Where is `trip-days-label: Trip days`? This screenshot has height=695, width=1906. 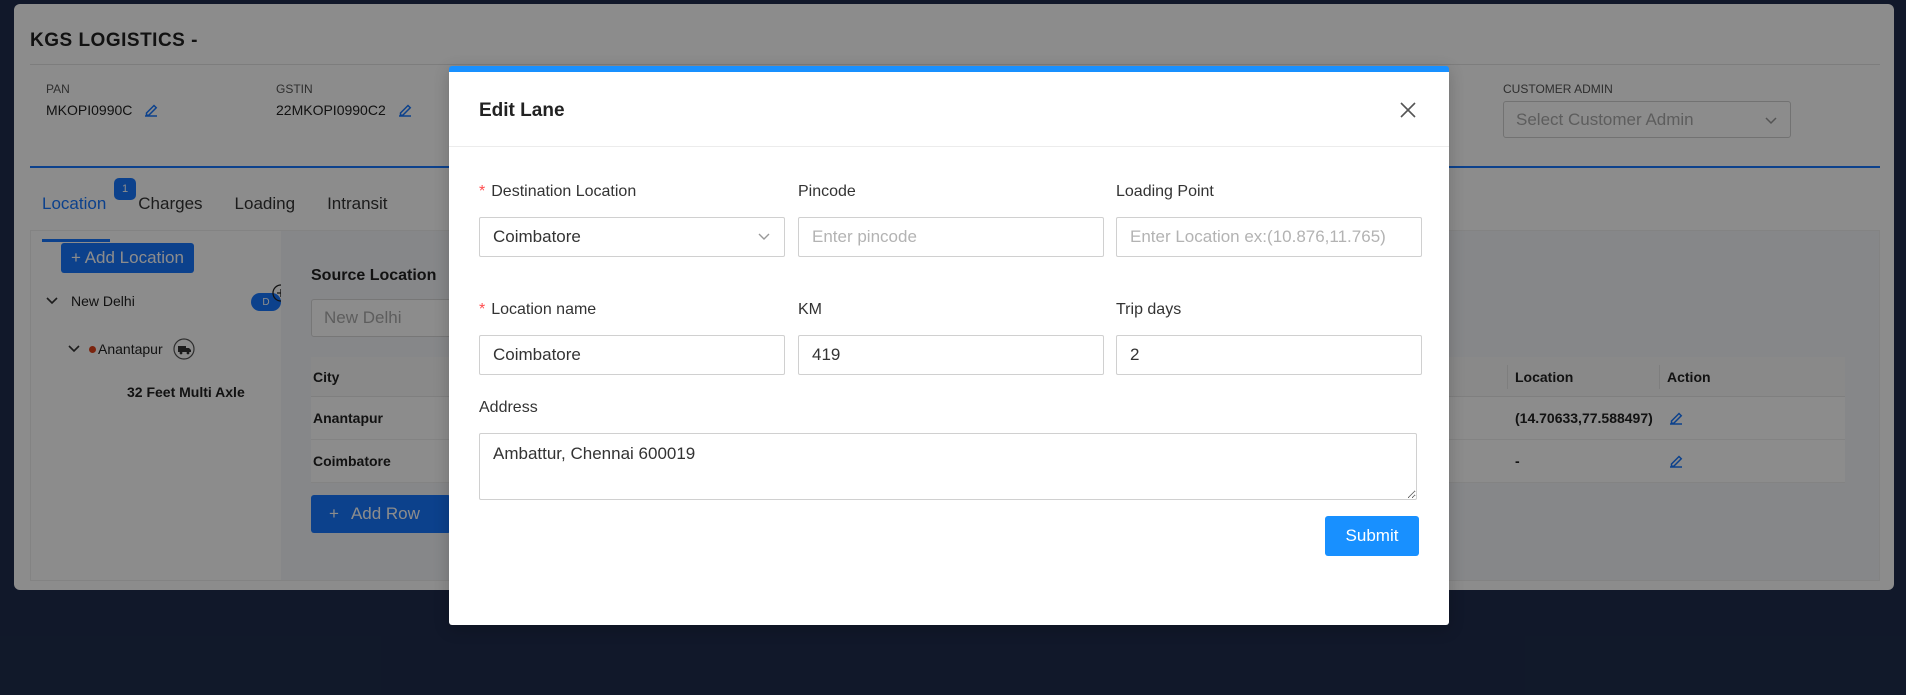 trip-days-label: Trip days is located at coordinates (1149, 309).